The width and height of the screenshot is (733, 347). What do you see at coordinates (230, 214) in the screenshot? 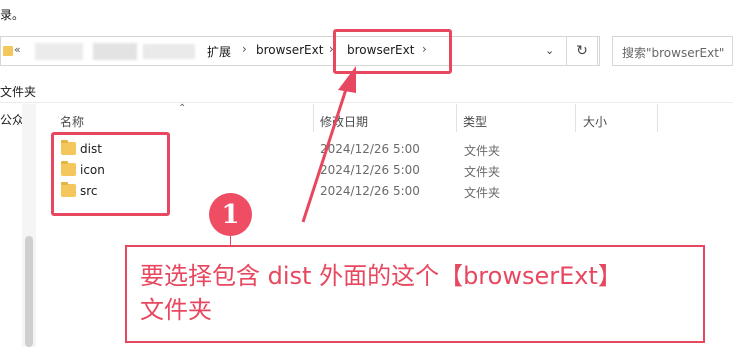
I see `step-number-badge: 1` at bounding box center [230, 214].